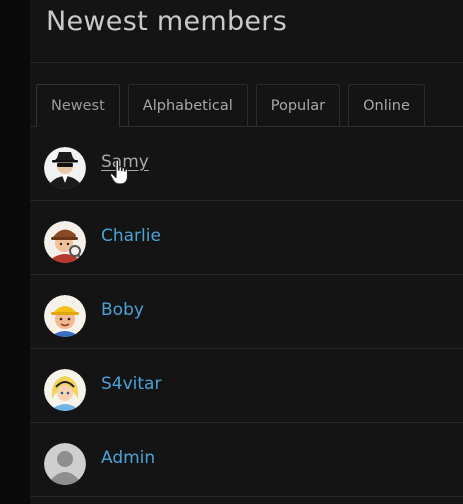  What do you see at coordinates (119, 172) in the screenshot?
I see `hand-cursor-icon` at bounding box center [119, 172].